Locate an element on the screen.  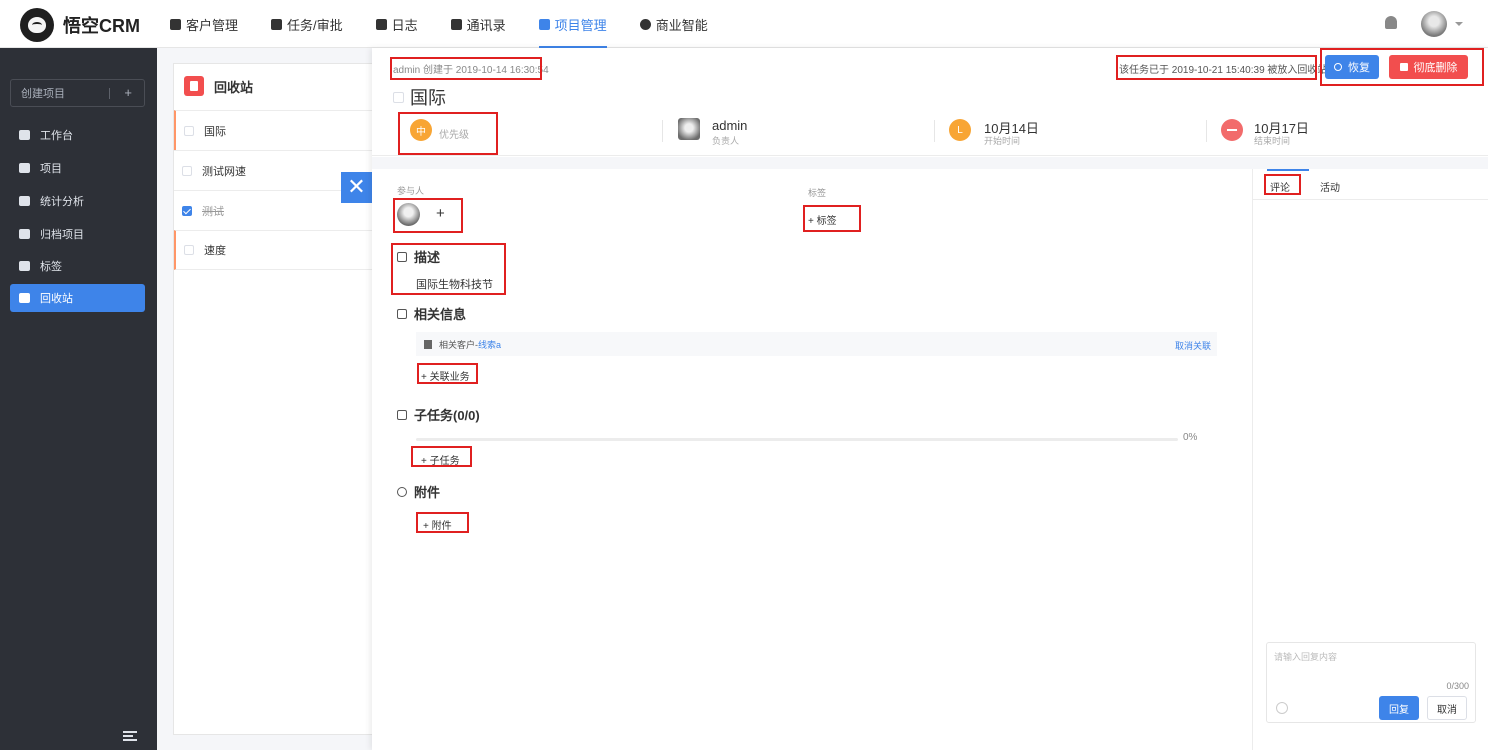
nav-item-log: 日志 is located at coordinates (396, 24).